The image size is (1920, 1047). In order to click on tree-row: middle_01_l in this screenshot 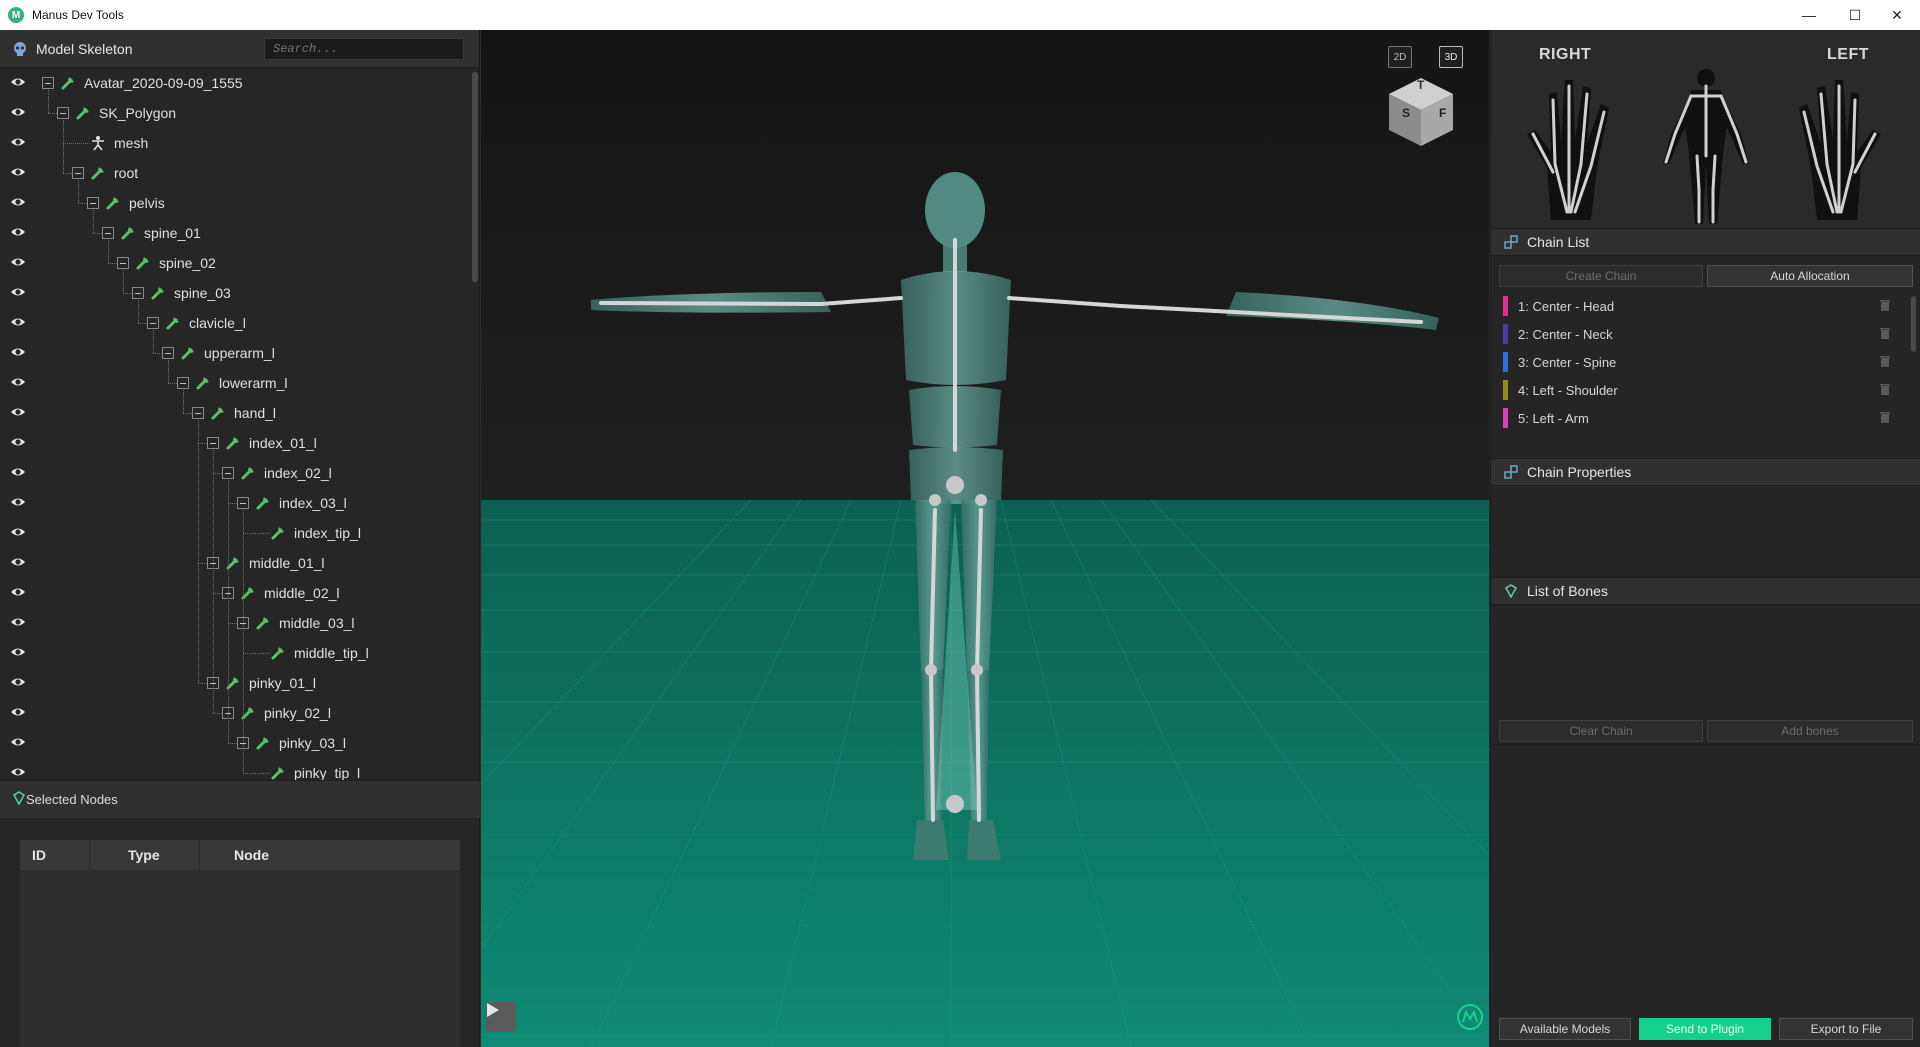, I will do `click(236, 563)`.